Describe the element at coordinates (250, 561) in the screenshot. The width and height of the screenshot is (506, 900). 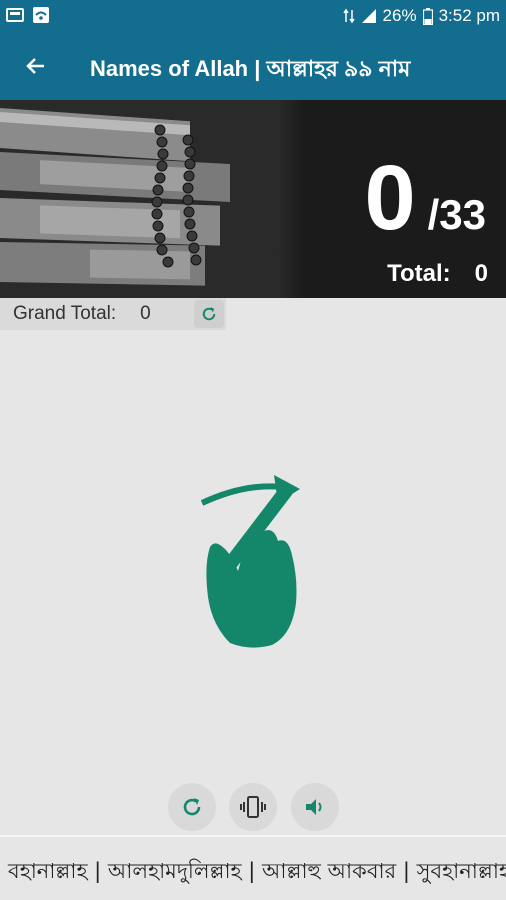
I see `swipe-gesture-icon` at that location.